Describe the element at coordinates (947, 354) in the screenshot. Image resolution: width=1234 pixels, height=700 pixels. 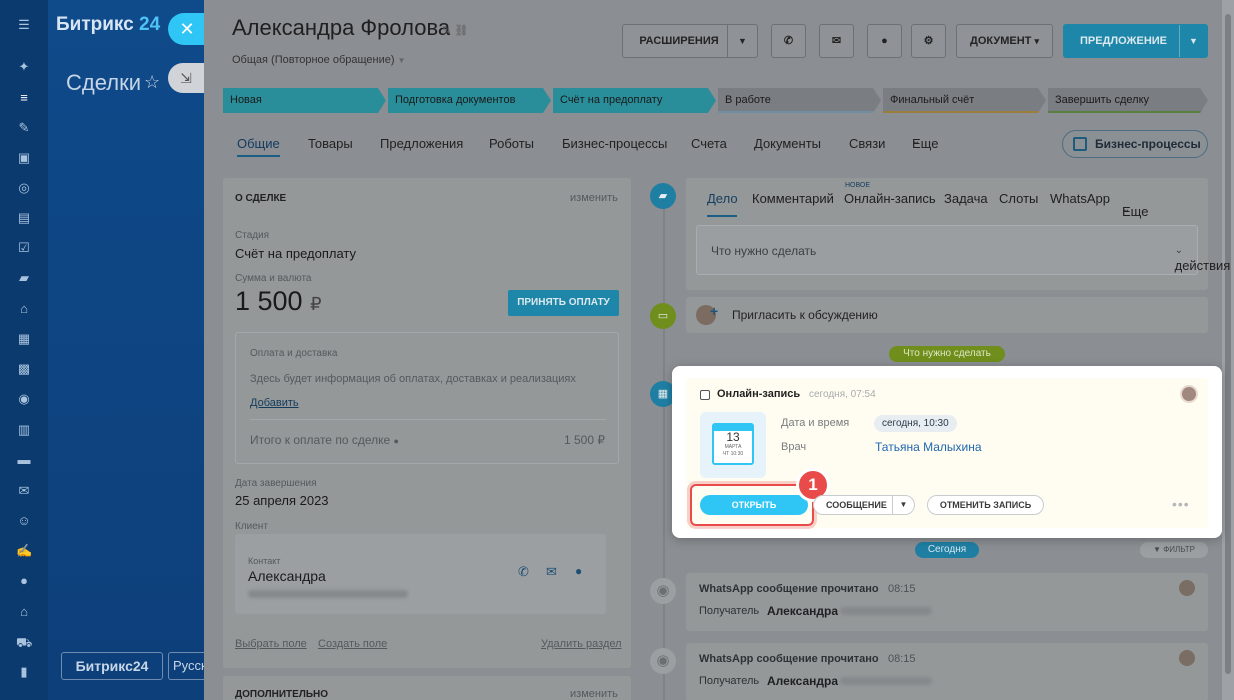
I see `todo-pill: Что нужно сделать` at that location.